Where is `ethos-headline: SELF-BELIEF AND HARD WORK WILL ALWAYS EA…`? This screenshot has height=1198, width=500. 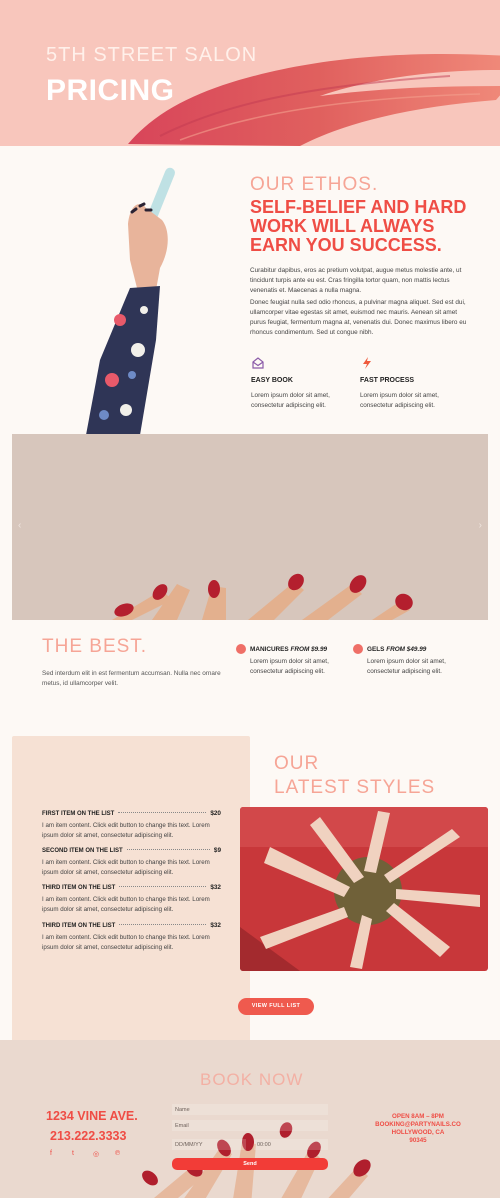
ethos-headline: SELF-BELIEF AND HARD WORK WILL ALWAYS EA… is located at coordinates (358, 226).